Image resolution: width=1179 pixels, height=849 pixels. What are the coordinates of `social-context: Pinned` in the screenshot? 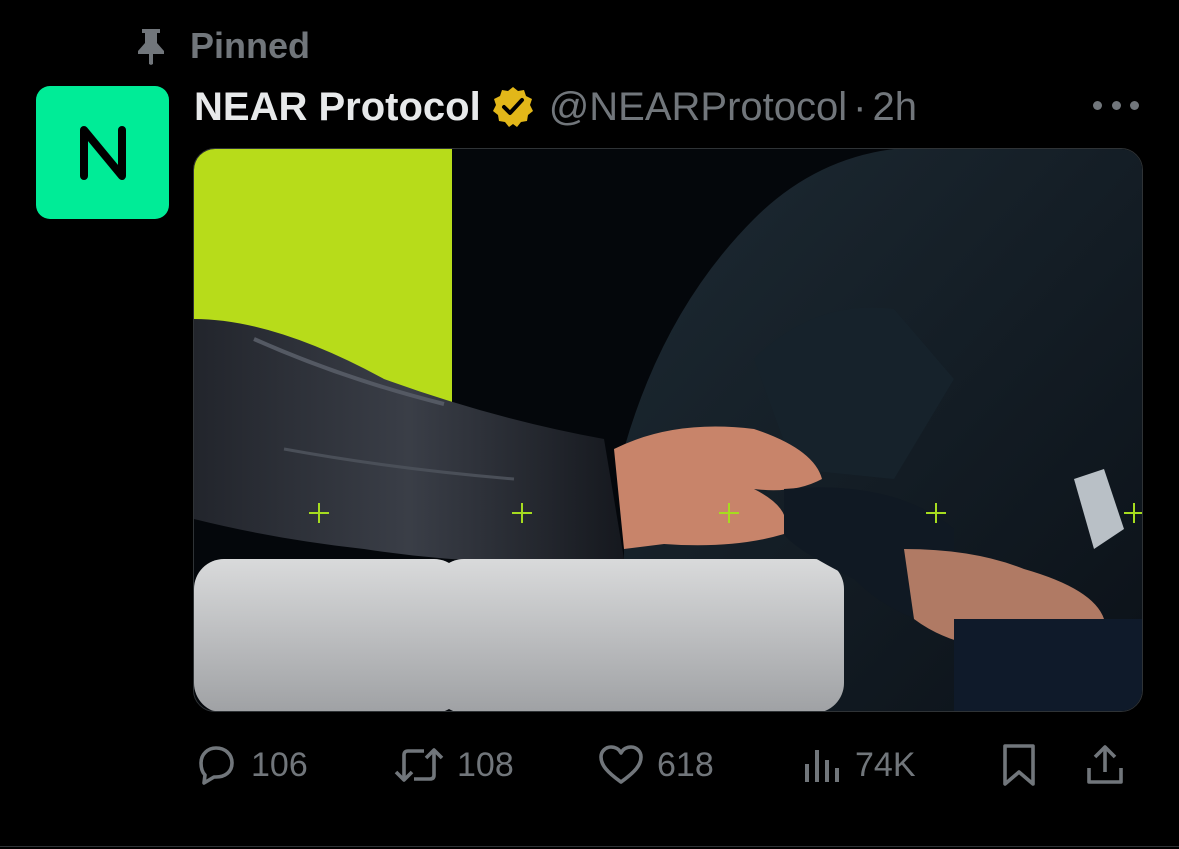 It's located at (222, 46).